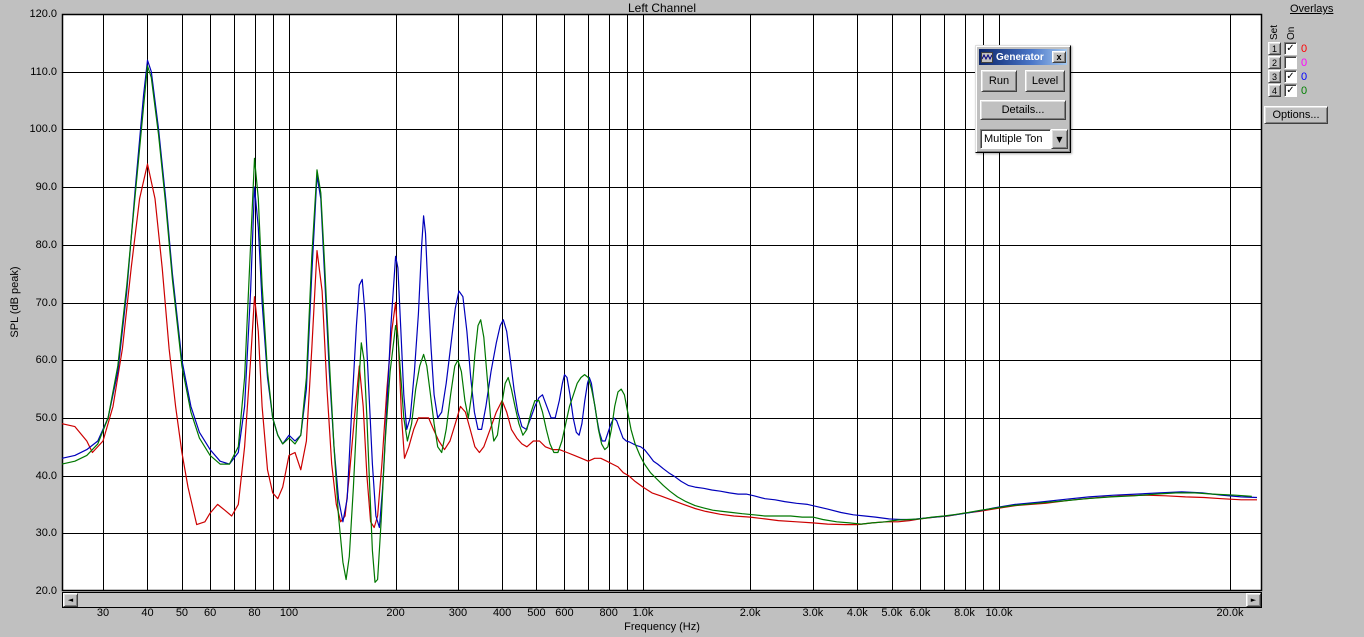 This screenshot has width=1364, height=637. Describe the element at coordinates (46, 302) in the screenshot. I see `y-tick-label: 70.0` at that location.